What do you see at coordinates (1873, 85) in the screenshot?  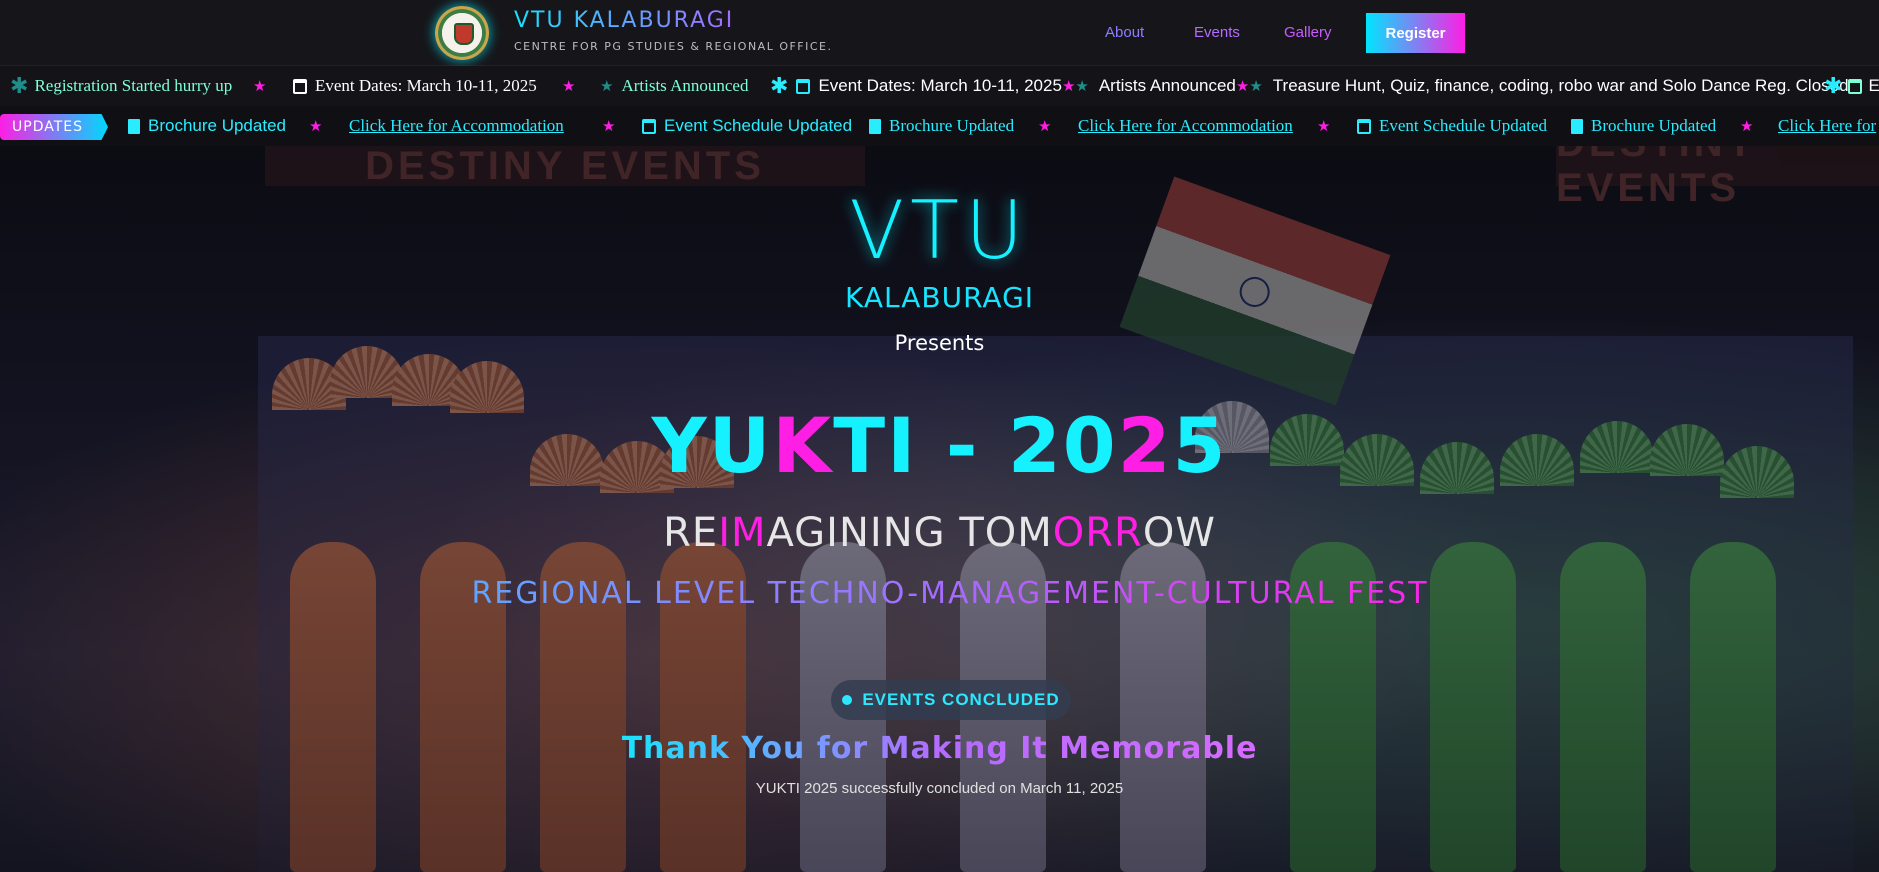 I see `ticker-text: E` at bounding box center [1873, 85].